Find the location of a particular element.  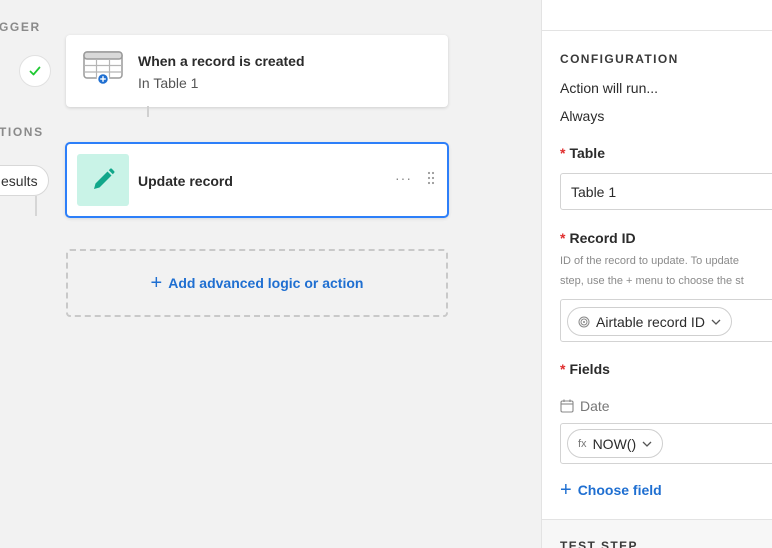

table-select: Table 1 is located at coordinates (666, 191).